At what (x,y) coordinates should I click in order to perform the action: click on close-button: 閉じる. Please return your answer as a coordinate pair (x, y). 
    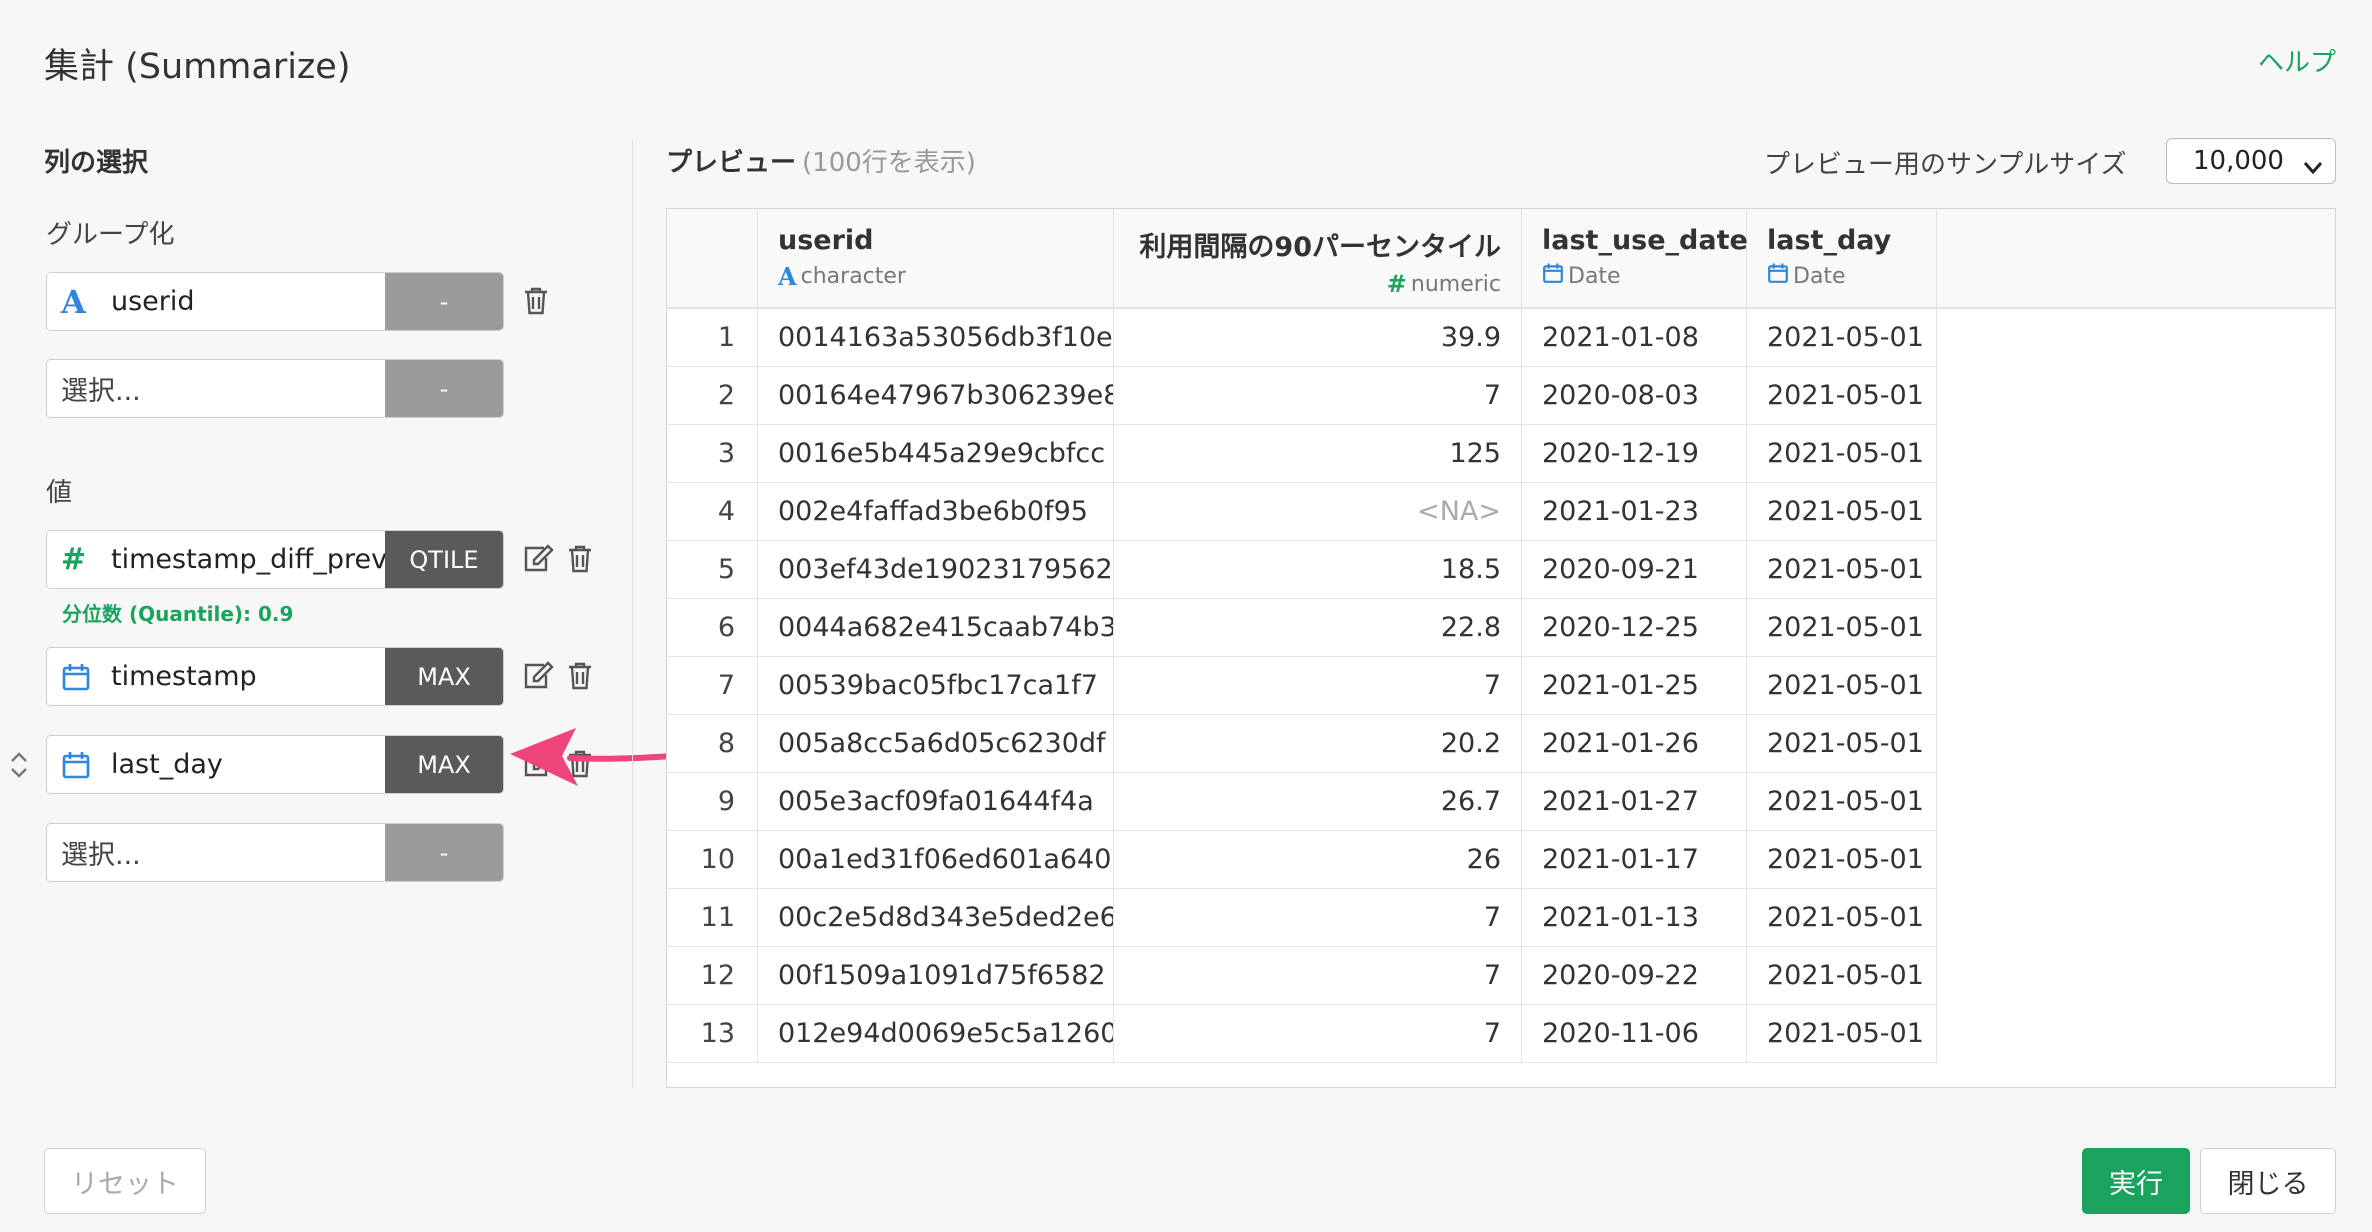
    Looking at the image, I should click on (2268, 1181).